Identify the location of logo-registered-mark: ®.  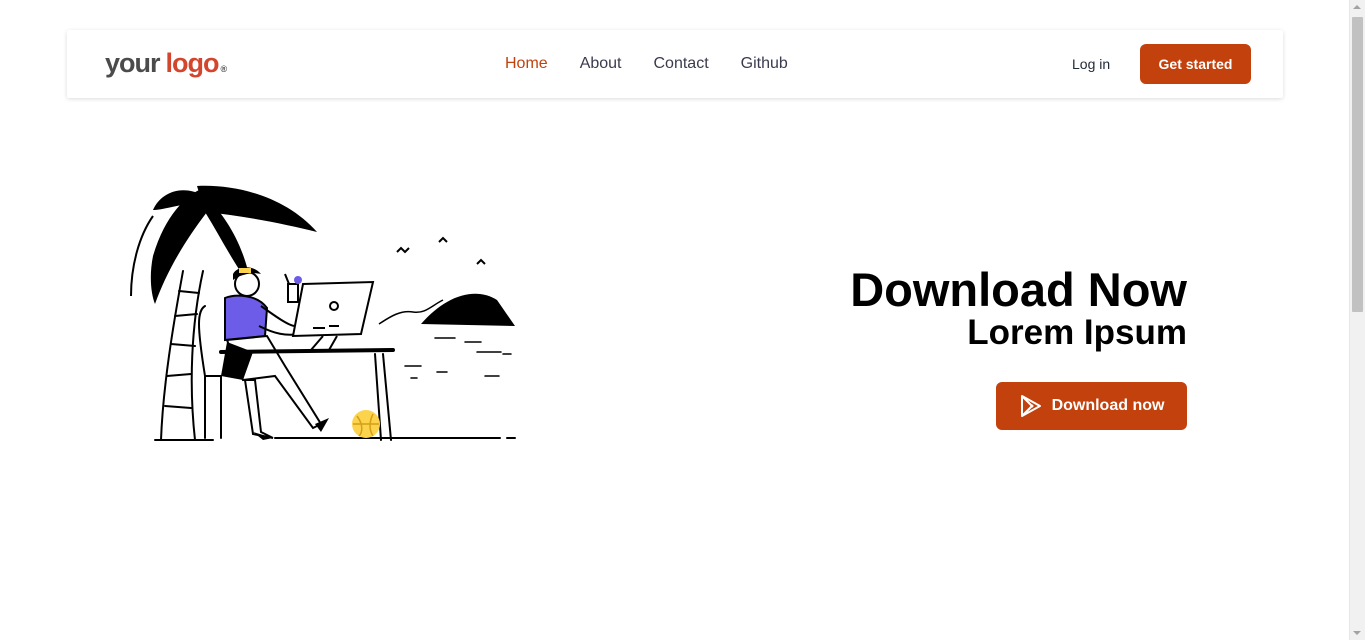
(224, 69).